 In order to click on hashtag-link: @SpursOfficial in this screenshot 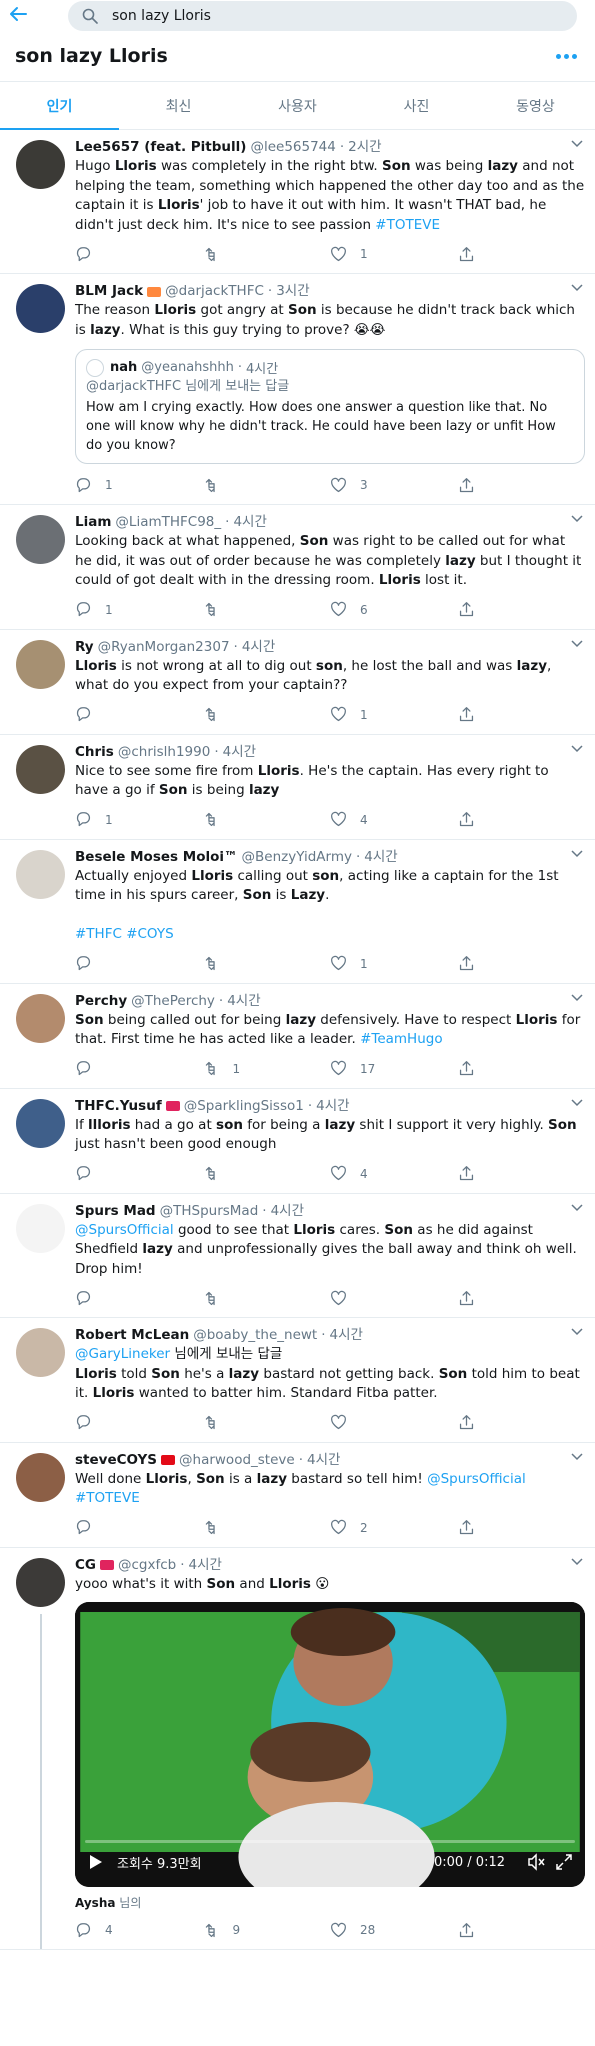, I will do `click(124, 1230)`.